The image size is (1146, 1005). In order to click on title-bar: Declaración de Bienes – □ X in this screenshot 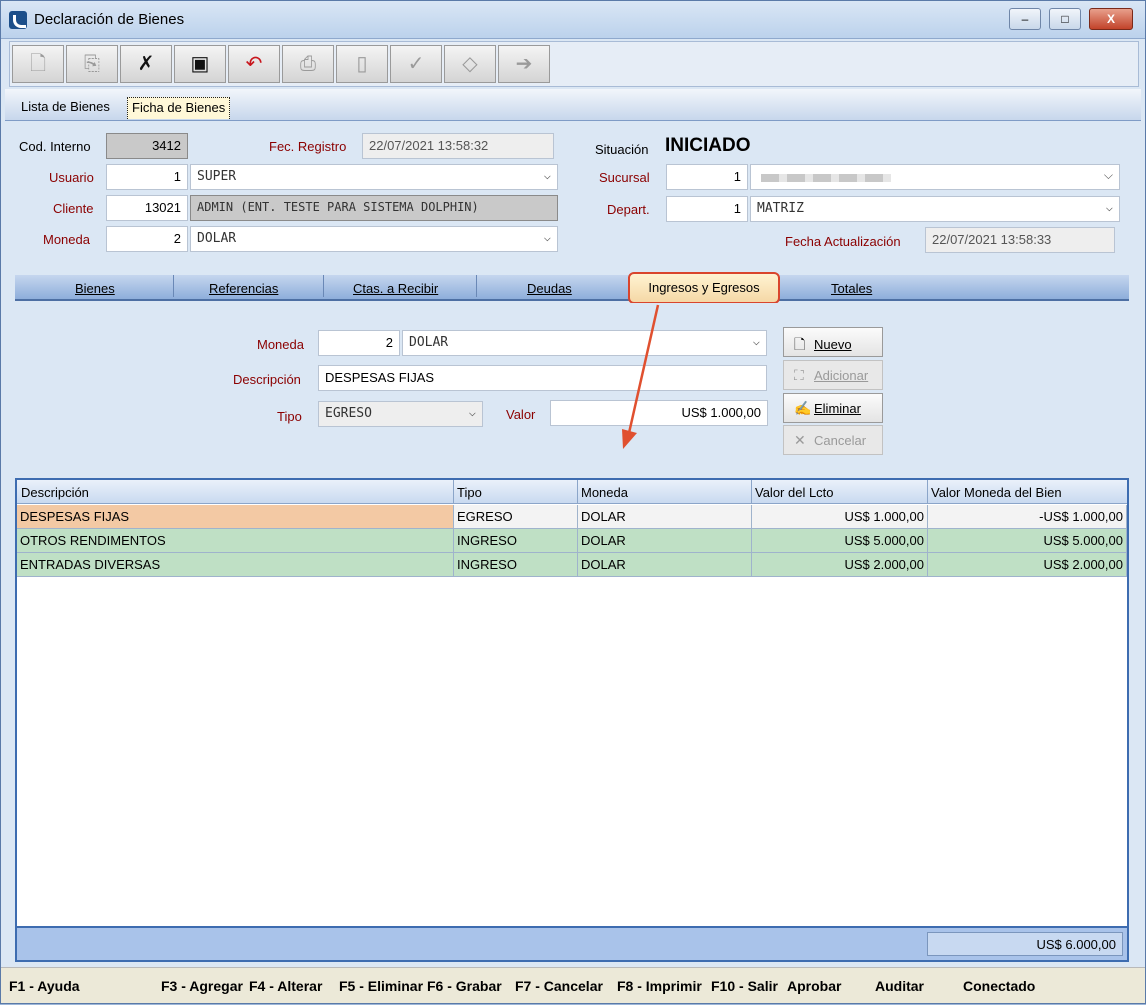, I will do `click(573, 20)`.